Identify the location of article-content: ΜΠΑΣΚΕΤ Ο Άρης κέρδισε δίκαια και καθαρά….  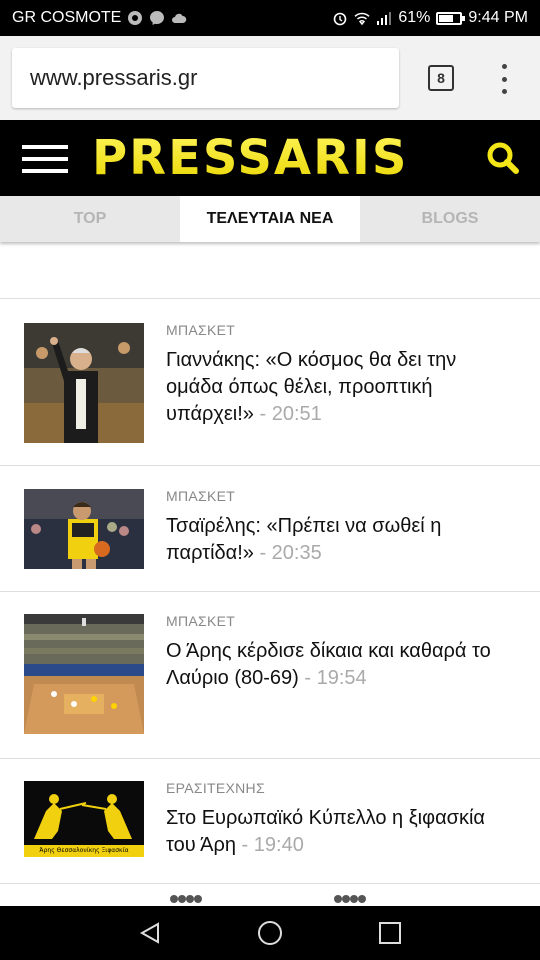
(341, 652).